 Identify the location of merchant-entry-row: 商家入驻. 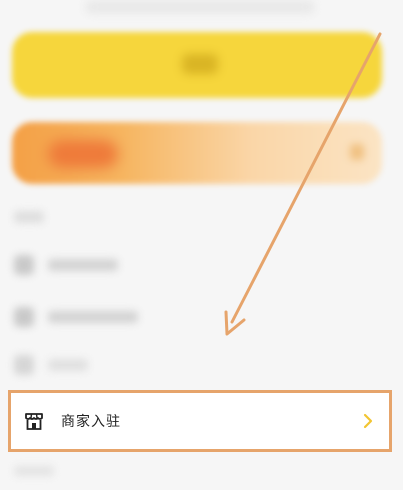
(200, 421).